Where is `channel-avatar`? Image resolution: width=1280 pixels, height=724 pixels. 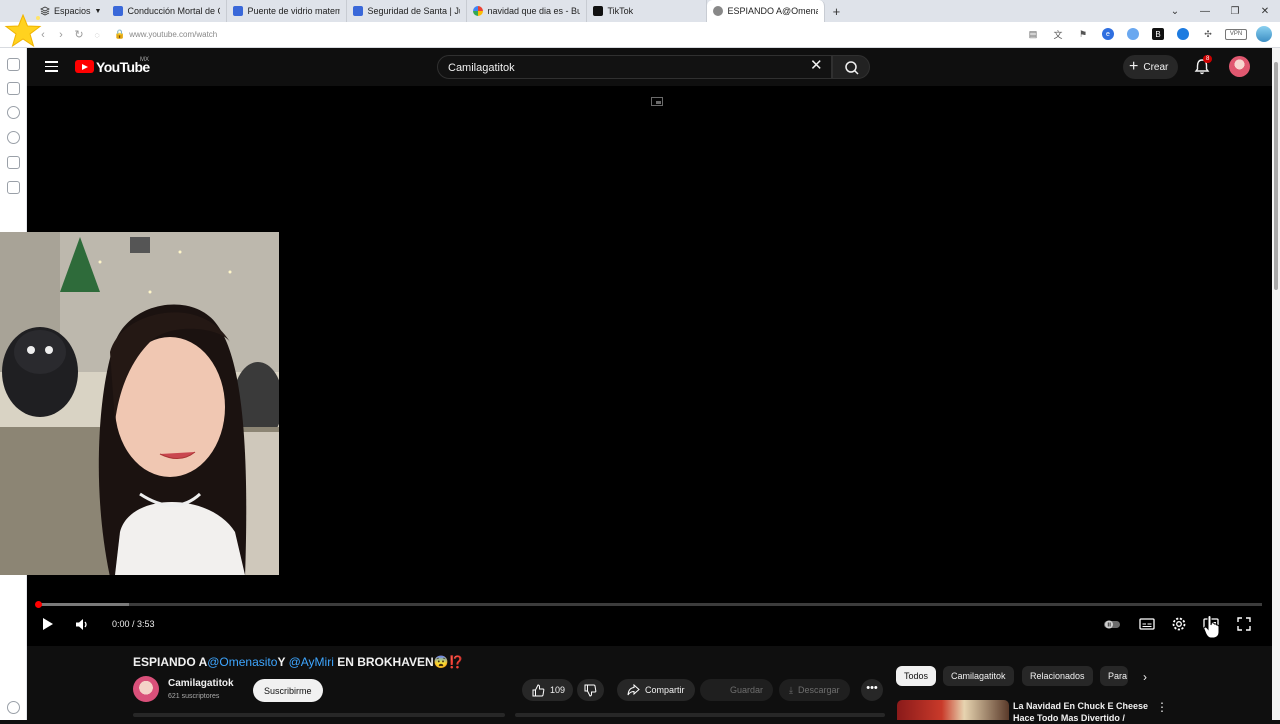
channel-avatar is located at coordinates (146, 689).